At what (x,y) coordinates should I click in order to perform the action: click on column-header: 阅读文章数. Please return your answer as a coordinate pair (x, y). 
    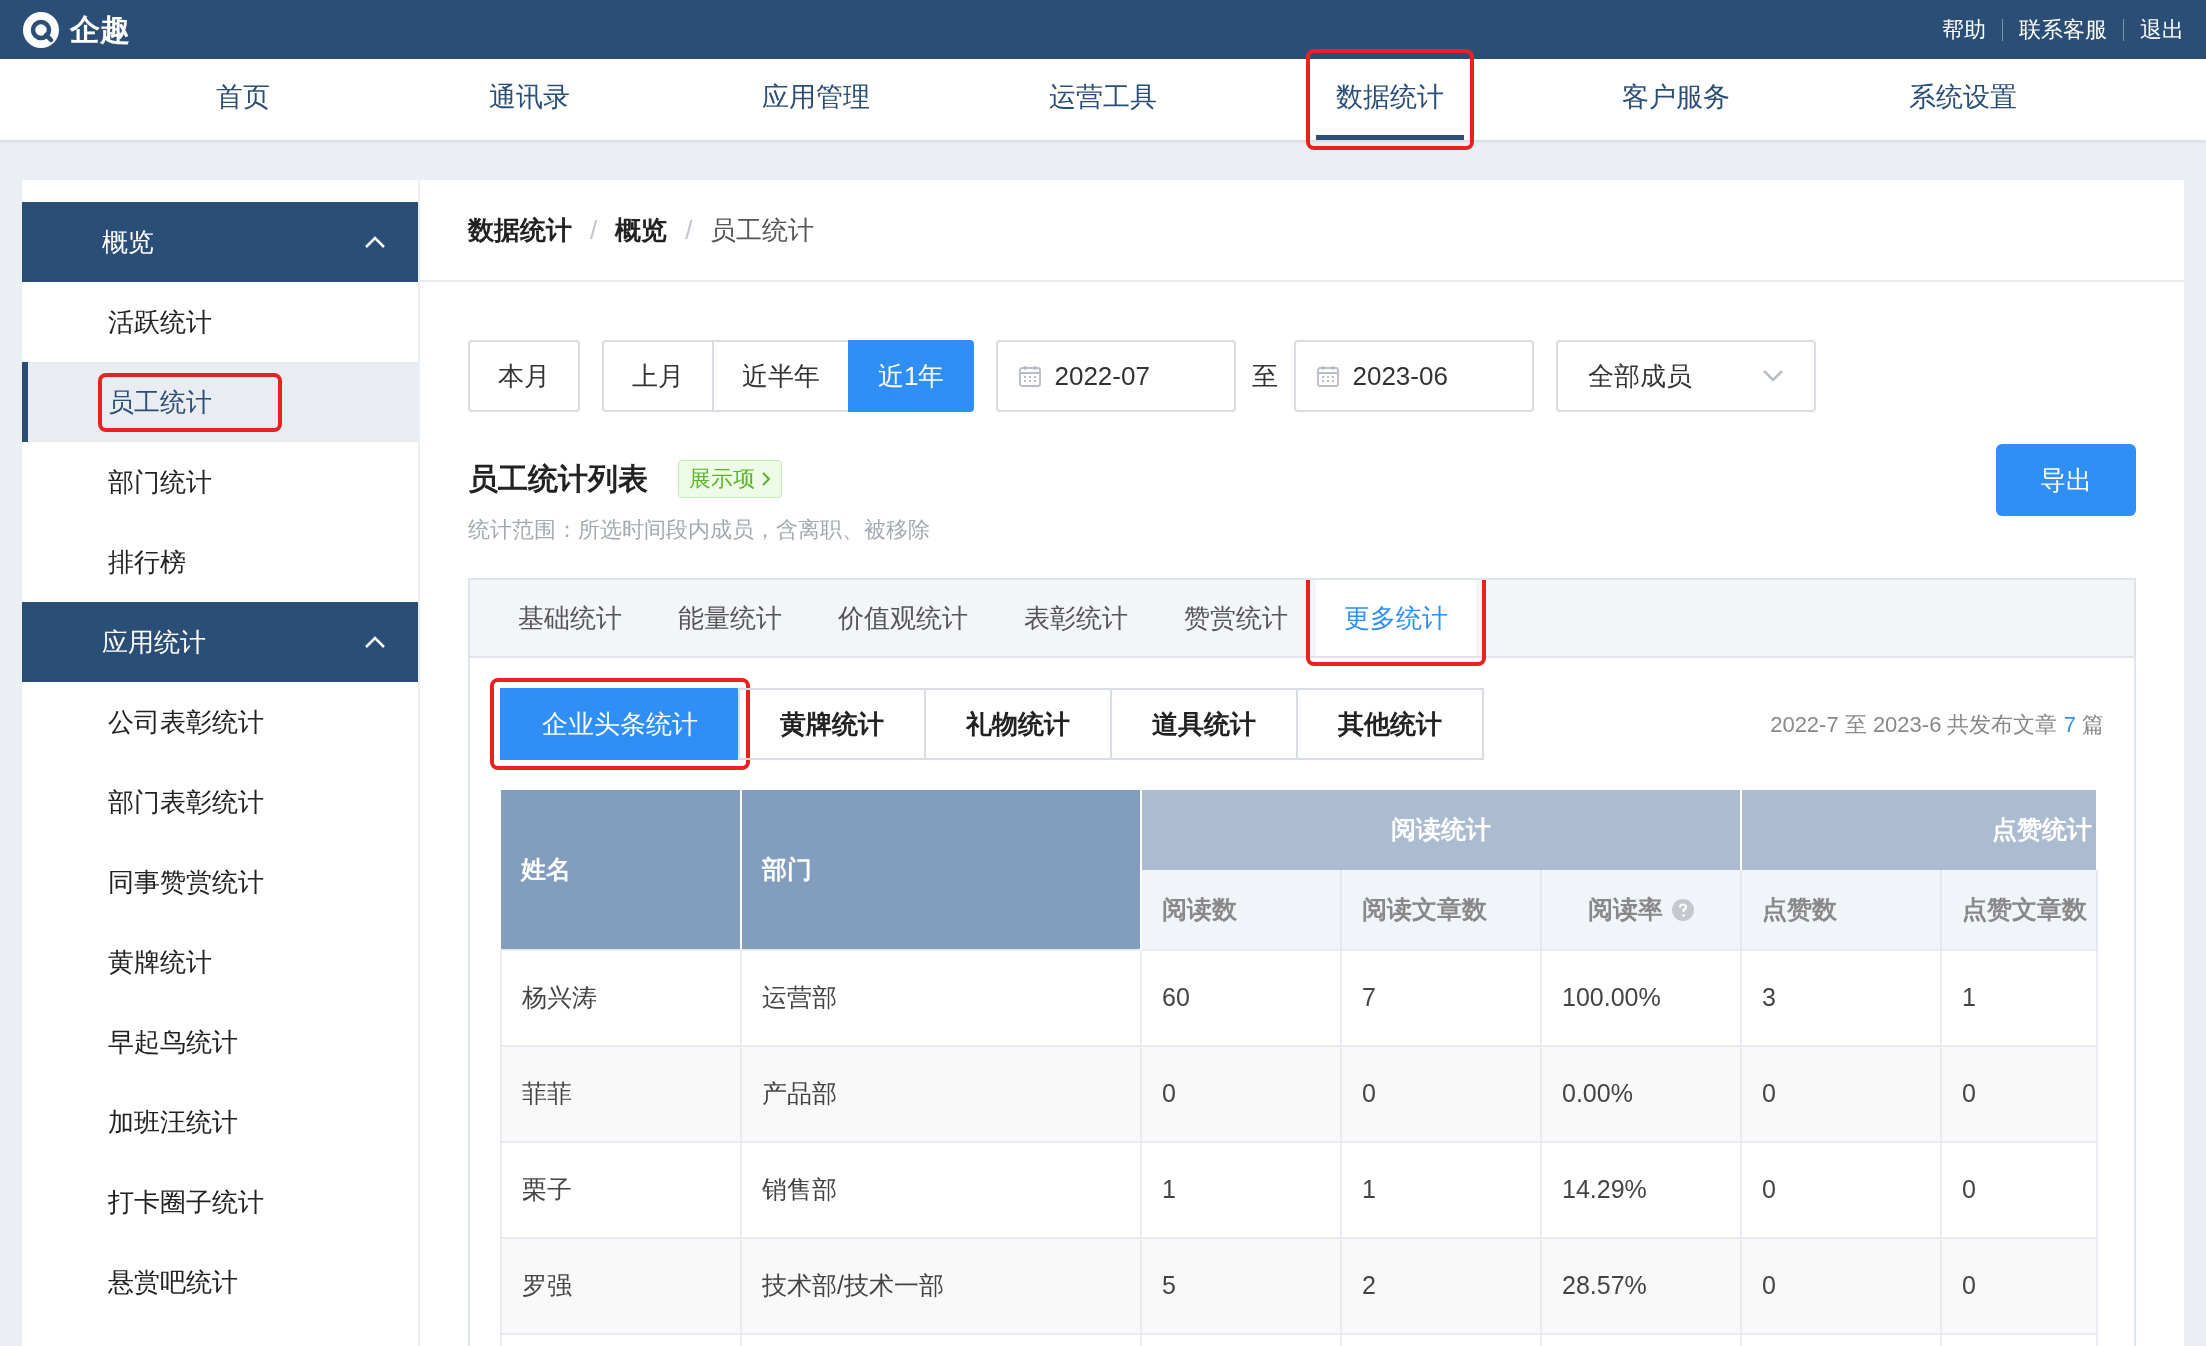
    Looking at the image, I should click on (1441, 910).